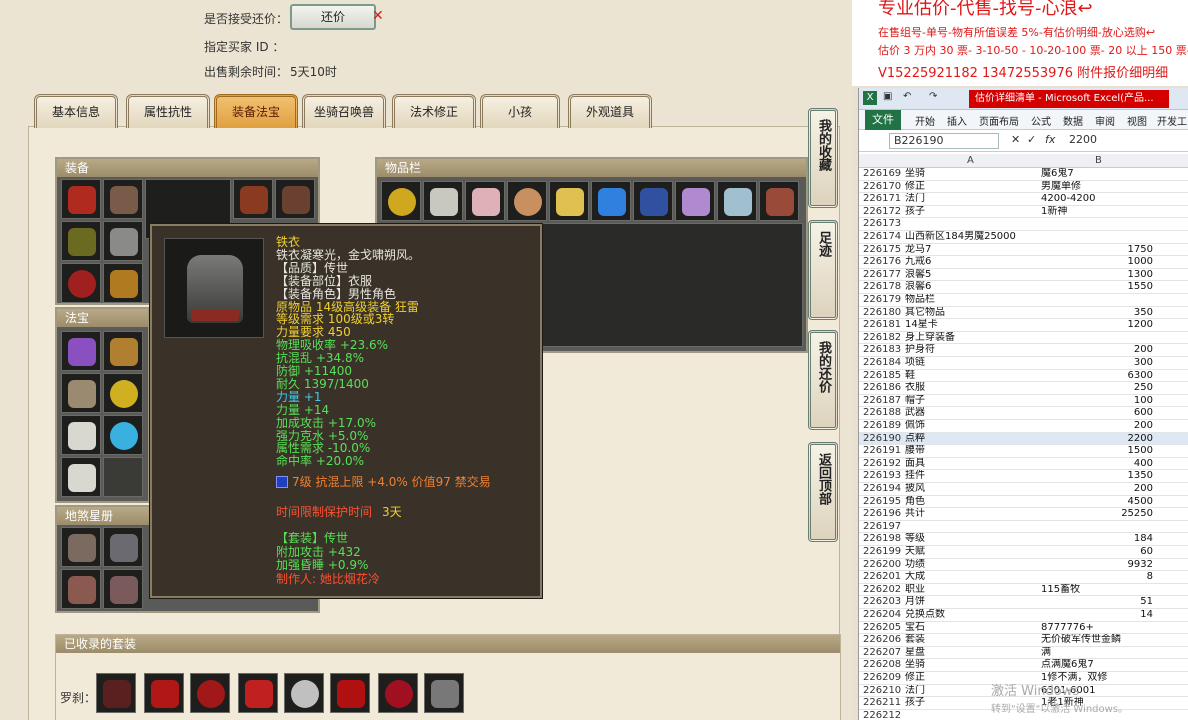 Image resolution: width=1188 pixels, height=720 pixels. Describe the element at coordinates (925, 120) in the screenshot. I see `ribbon-tab-home: 开始` at that location.